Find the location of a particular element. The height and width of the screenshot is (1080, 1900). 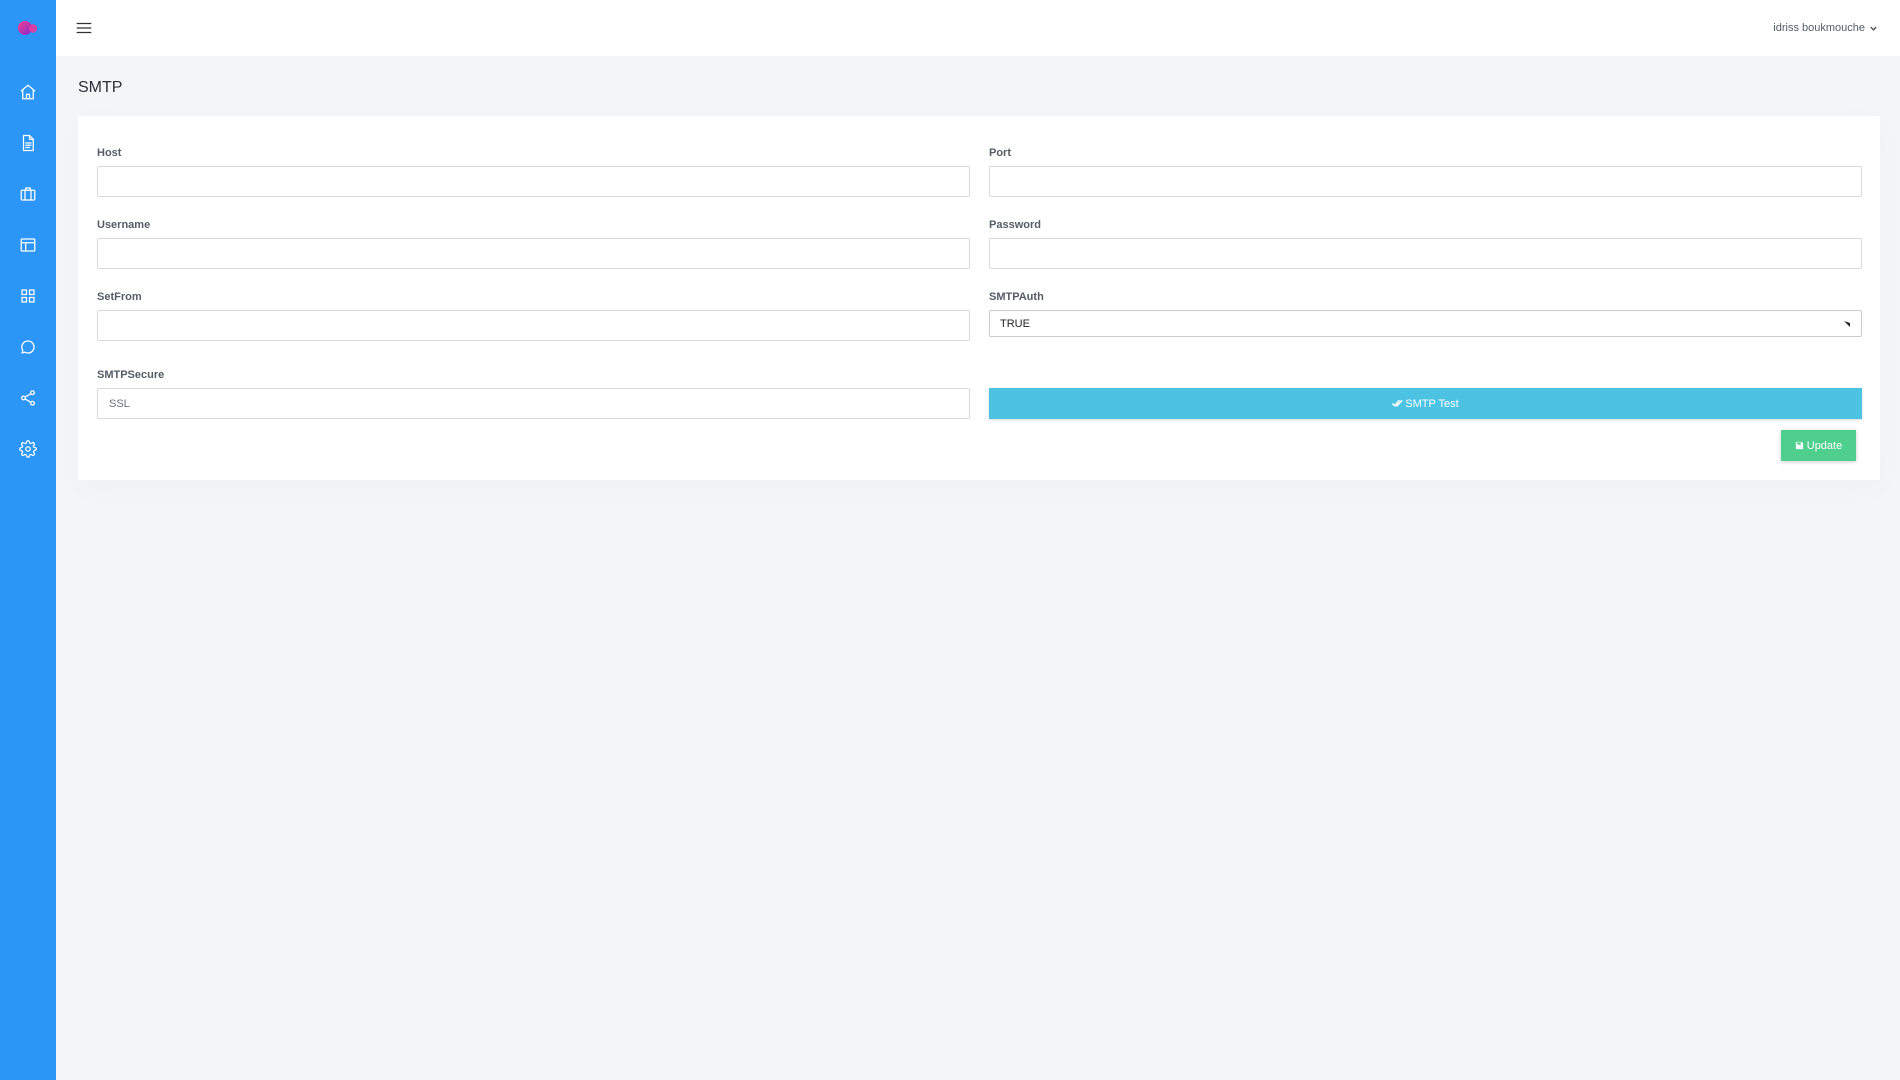

menu-toggle-button is located at coordinates (84, 28).